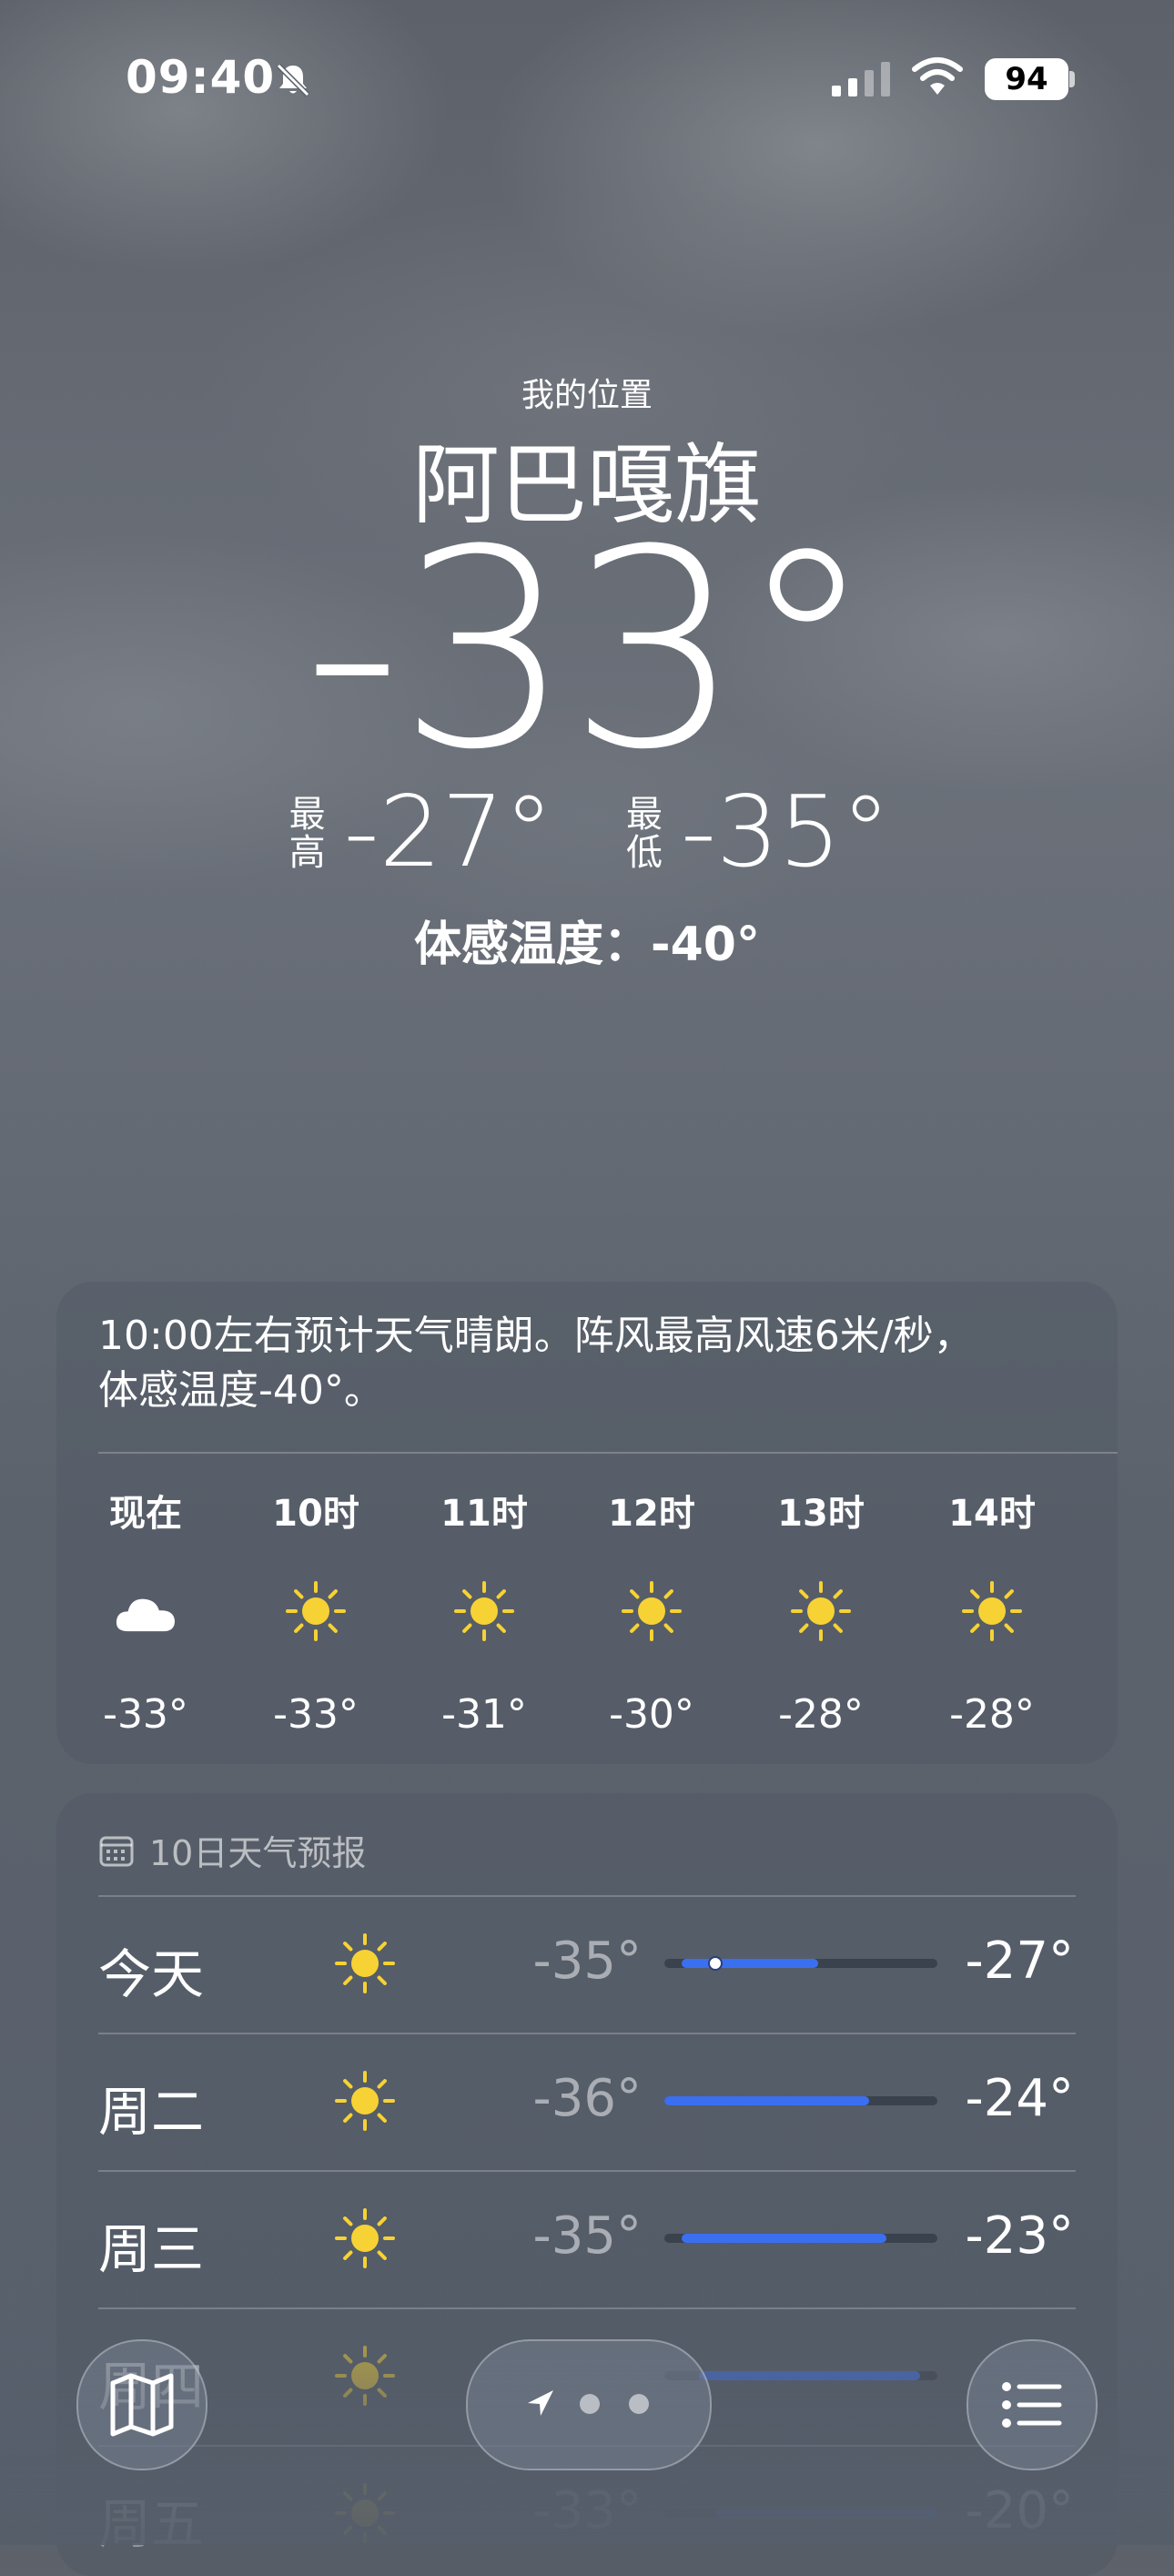 The image size is (1174, 2576). I want to click on hour-label: 现在, so click(146, 1514).